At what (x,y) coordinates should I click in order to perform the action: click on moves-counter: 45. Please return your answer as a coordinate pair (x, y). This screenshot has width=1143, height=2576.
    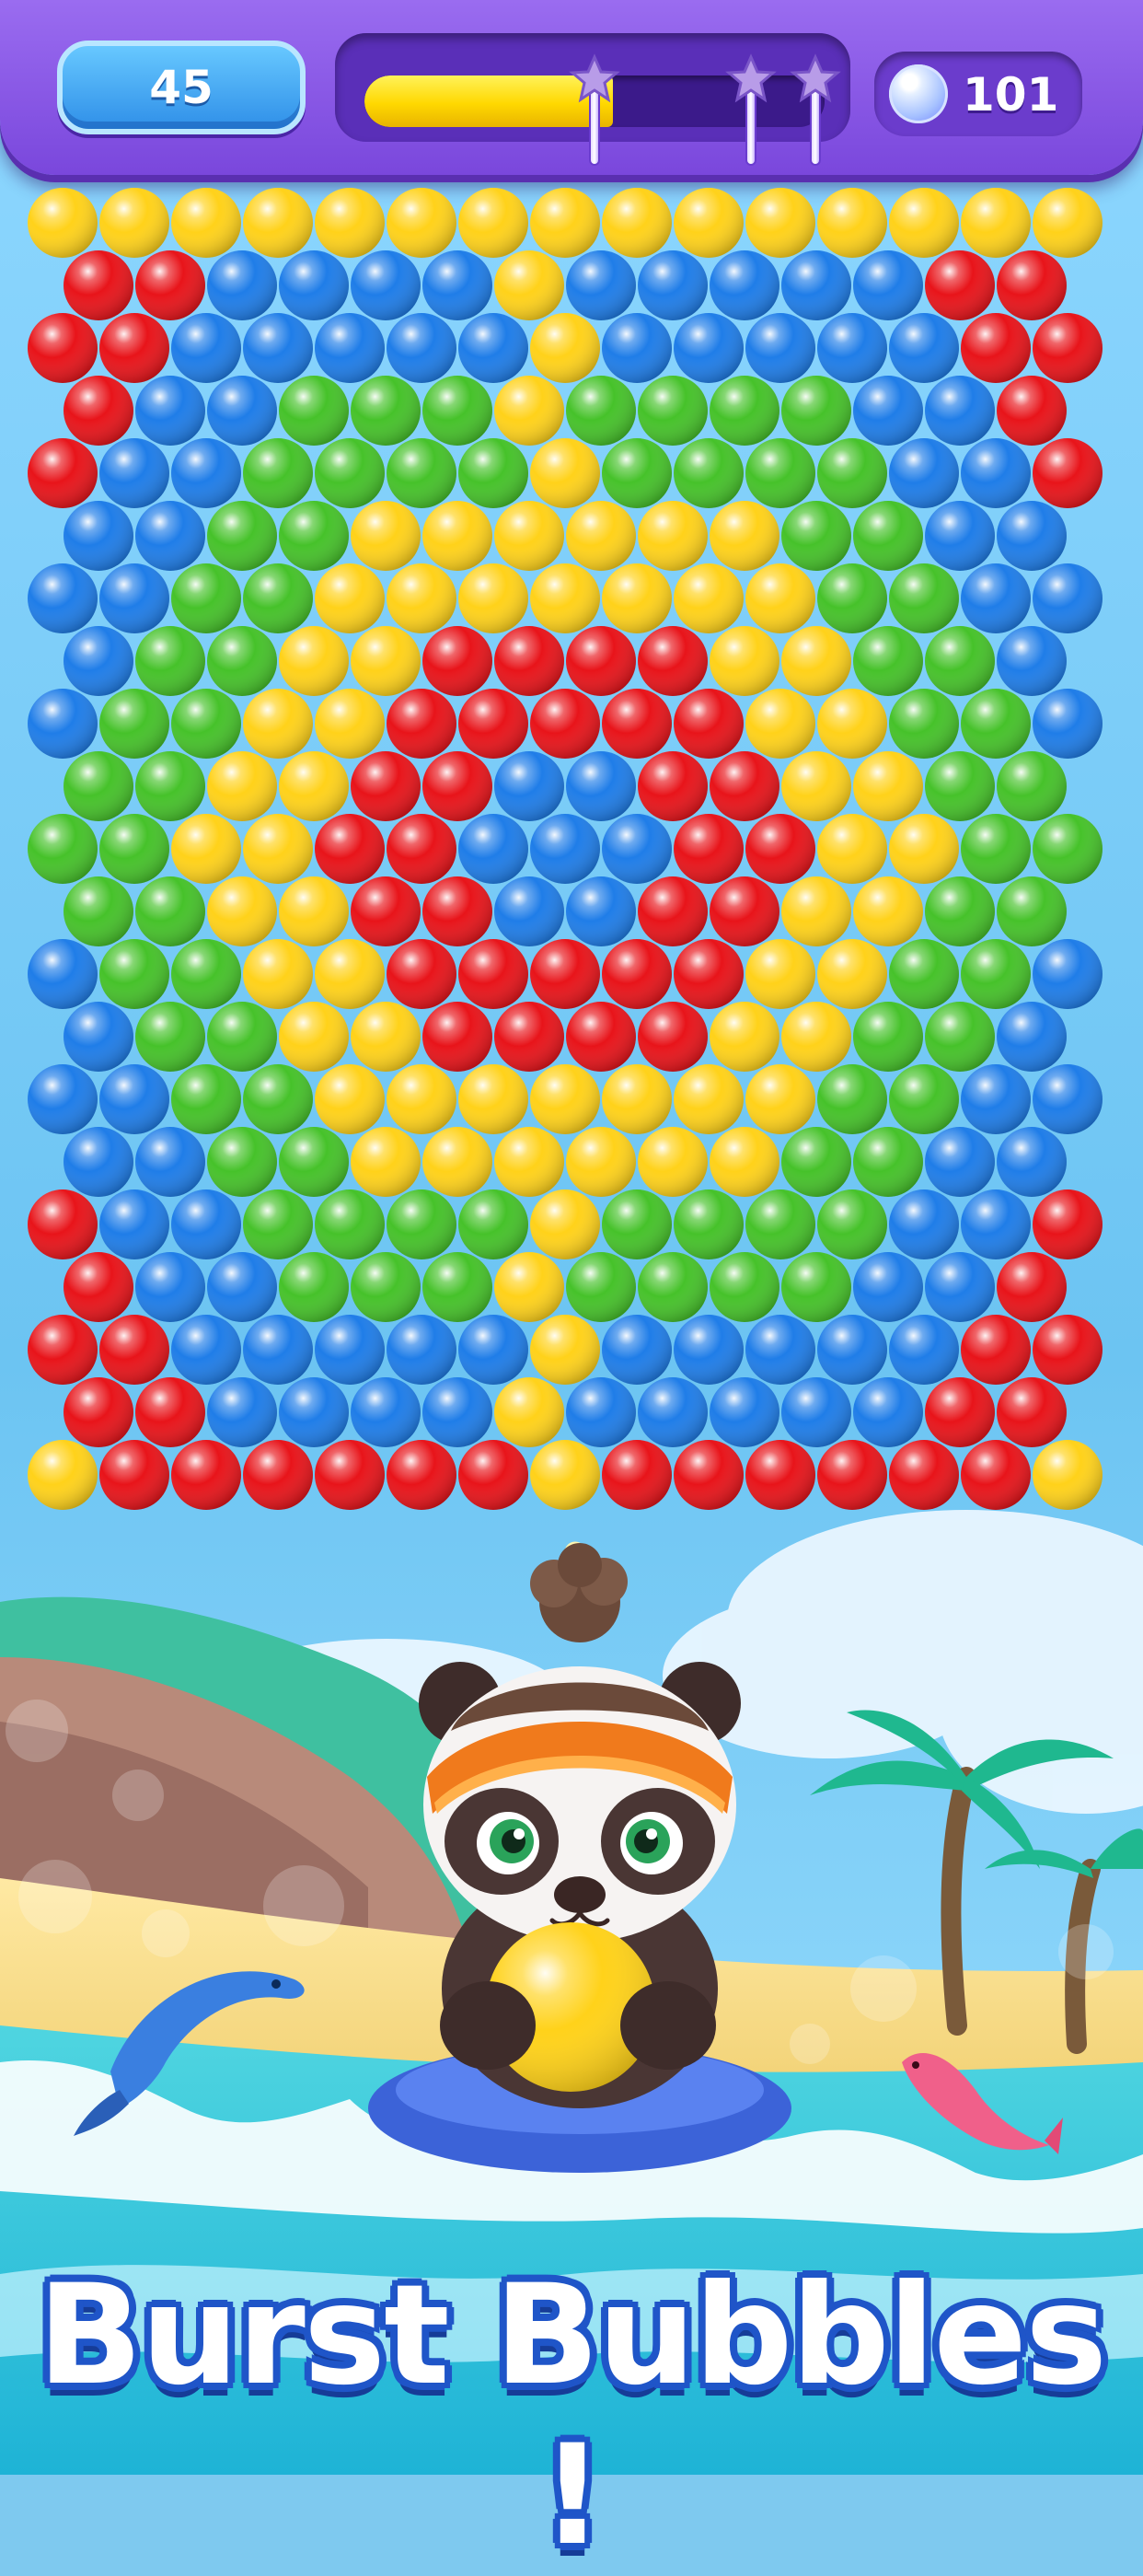
    Looking at the image, I should click on (181, 87).